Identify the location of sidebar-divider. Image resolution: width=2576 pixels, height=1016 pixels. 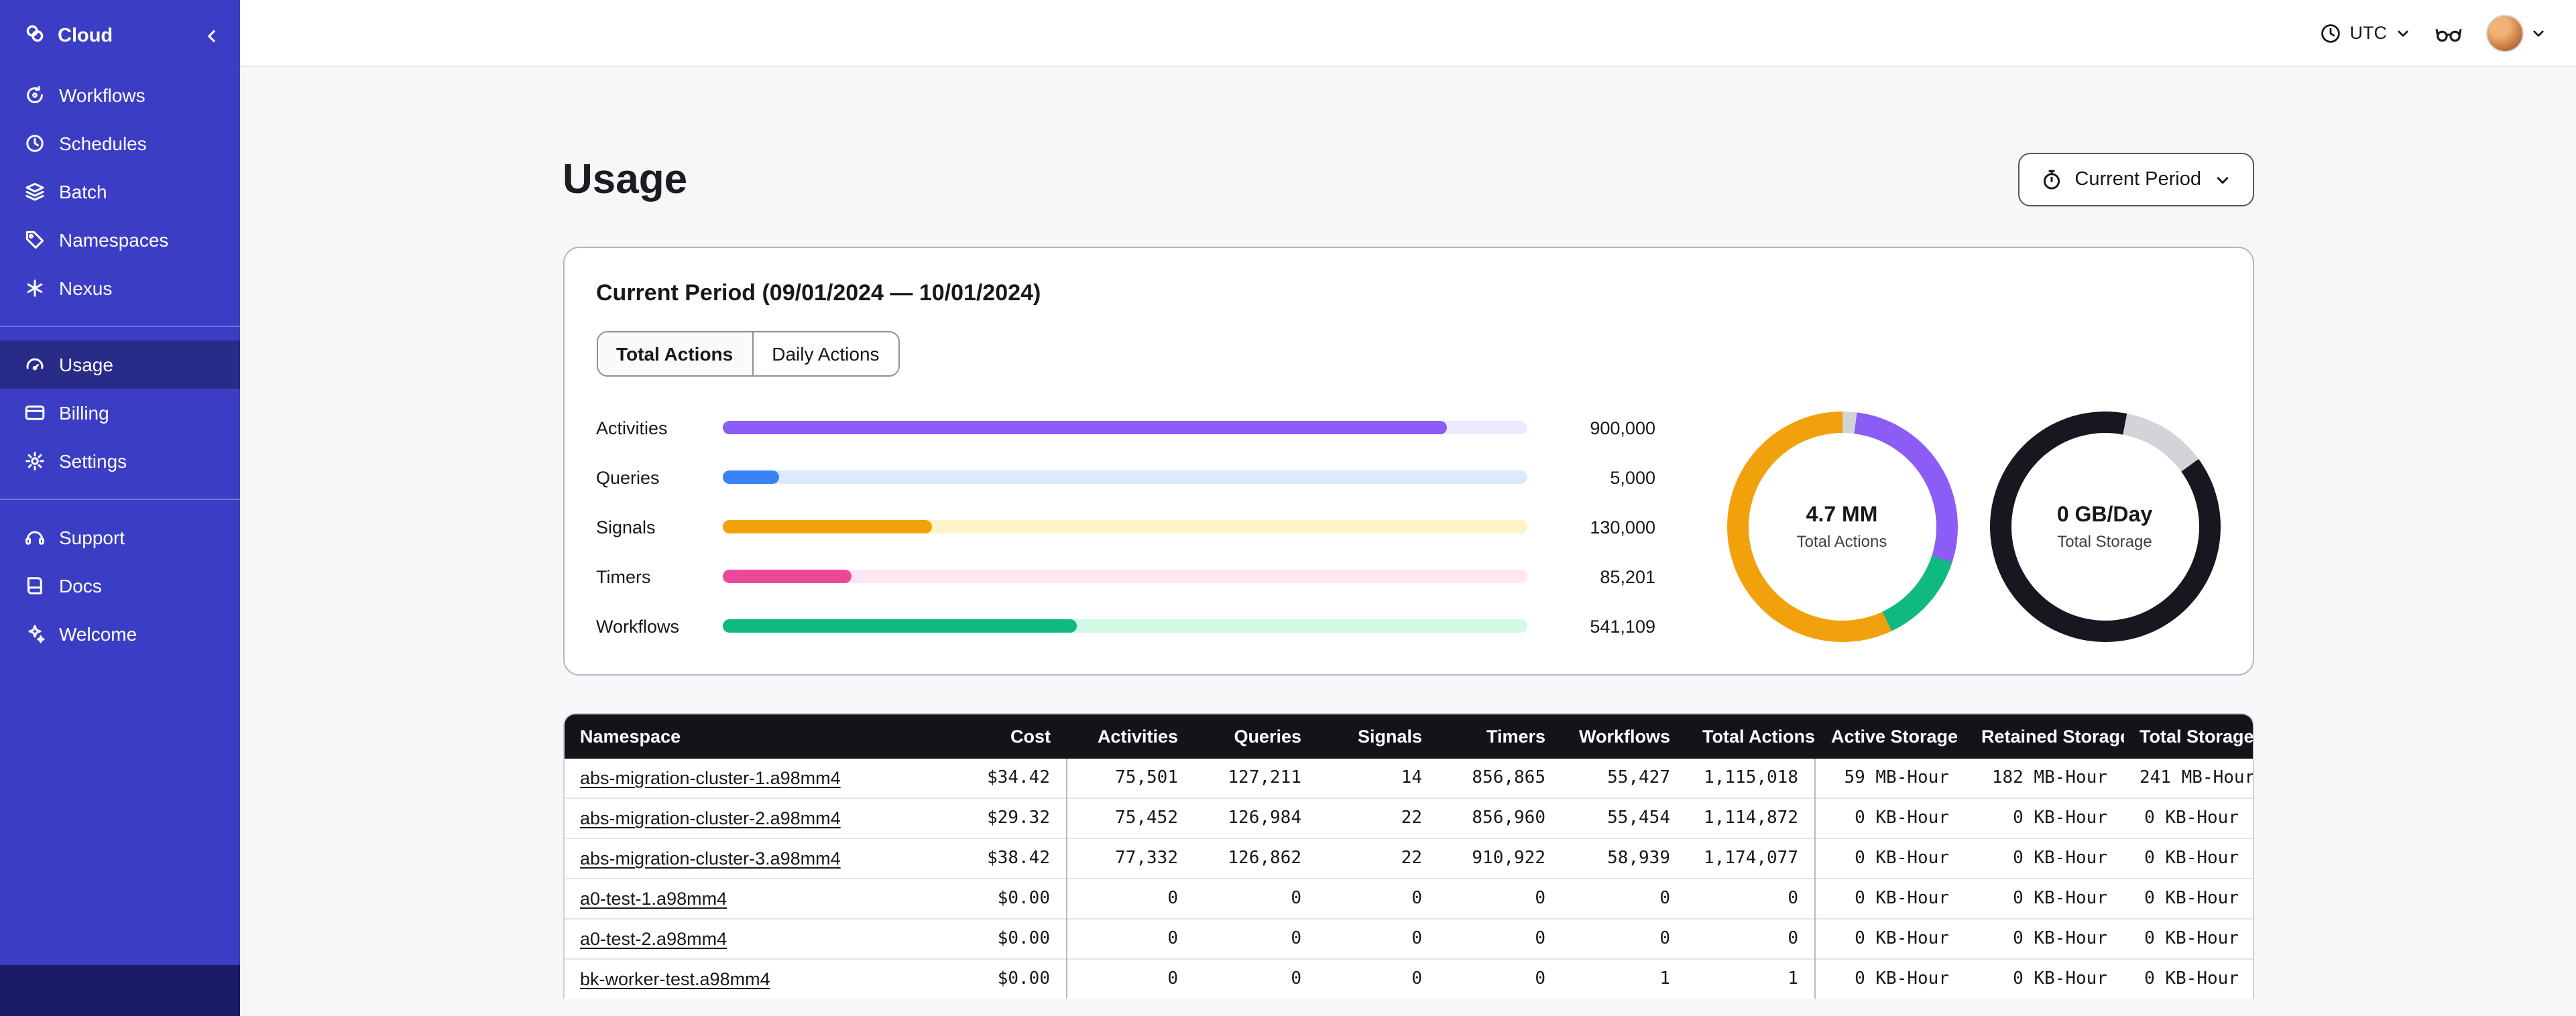
(120, 326).